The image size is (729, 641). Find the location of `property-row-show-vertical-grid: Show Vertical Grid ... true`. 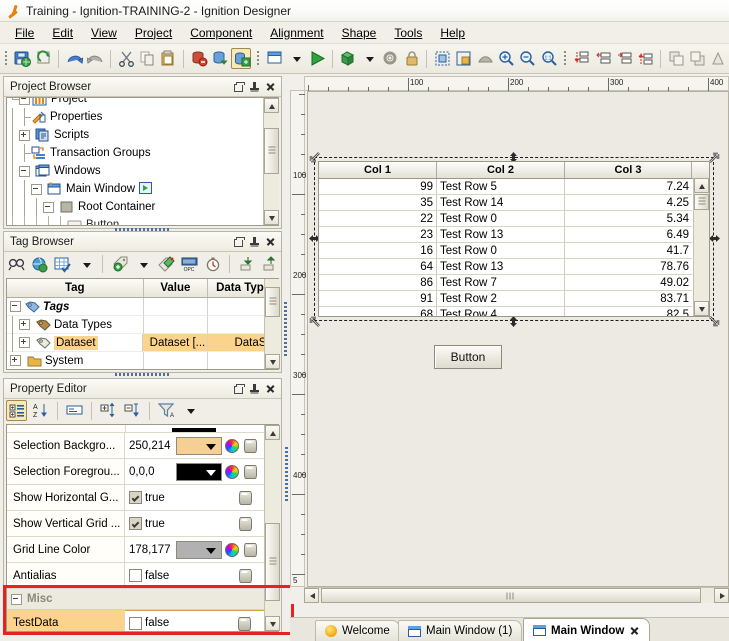

property-row-show-vertical-grid: Show Vertical Grid ... true is located at coordinates (142, 524).